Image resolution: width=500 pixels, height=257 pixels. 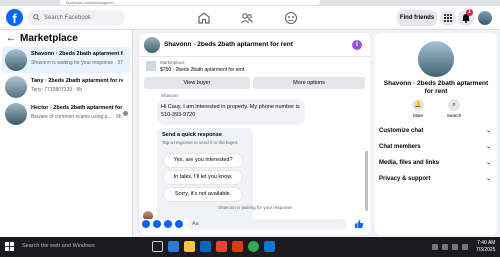 I want to click on profile-avatar, so click(x=485, y=18).